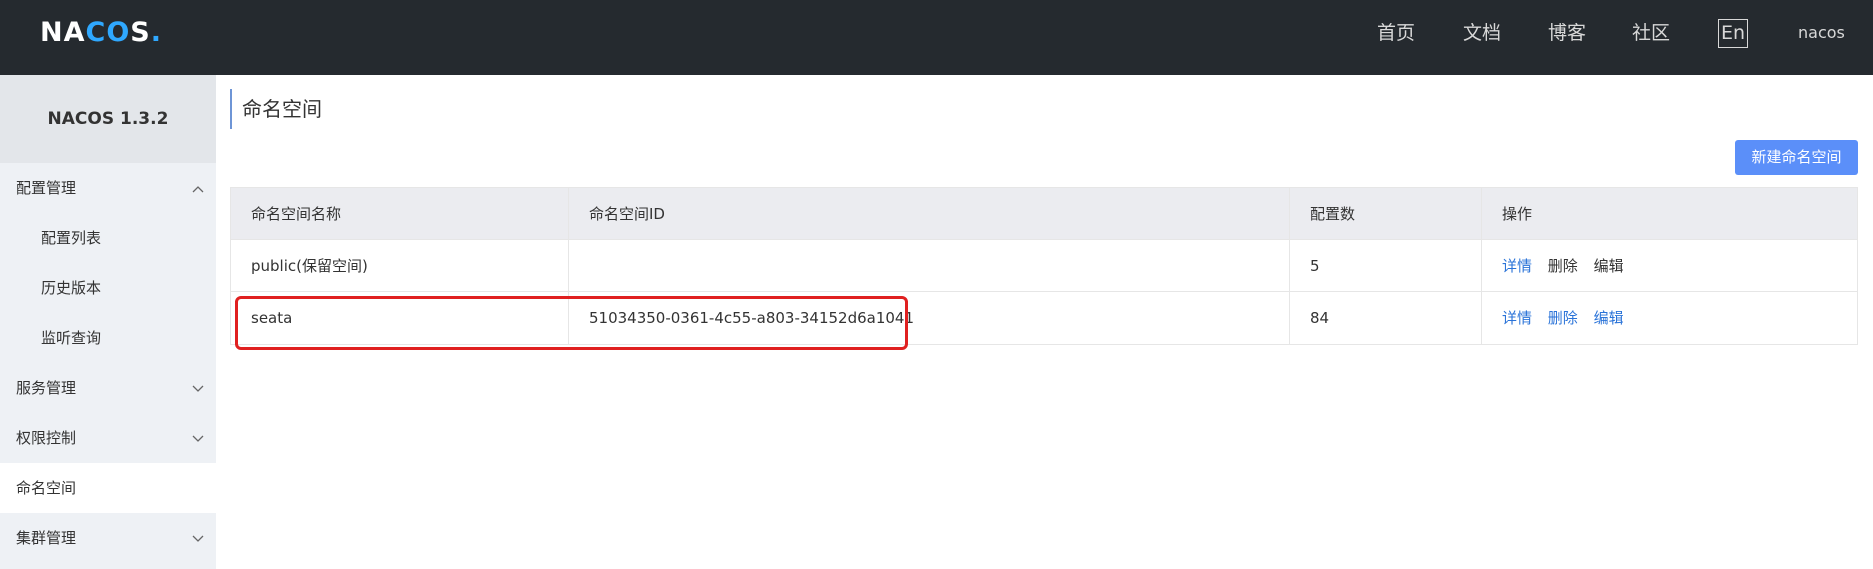 The width and height of the screenshot is (1873, 569). What do you see at coordinates (1821, 33) in the screenshot?
I see `user-menu: nacos` at bounding box center [1821, 33].